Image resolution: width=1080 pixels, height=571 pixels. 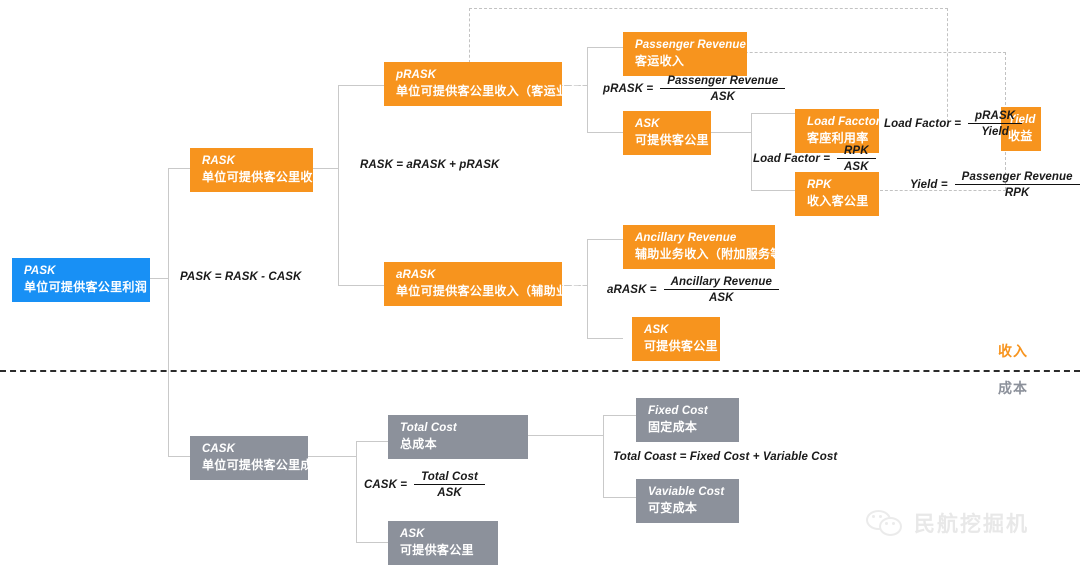 I want to click on node-pask-cn: 单位可提供客公里利润, so click(x=86, y=286).